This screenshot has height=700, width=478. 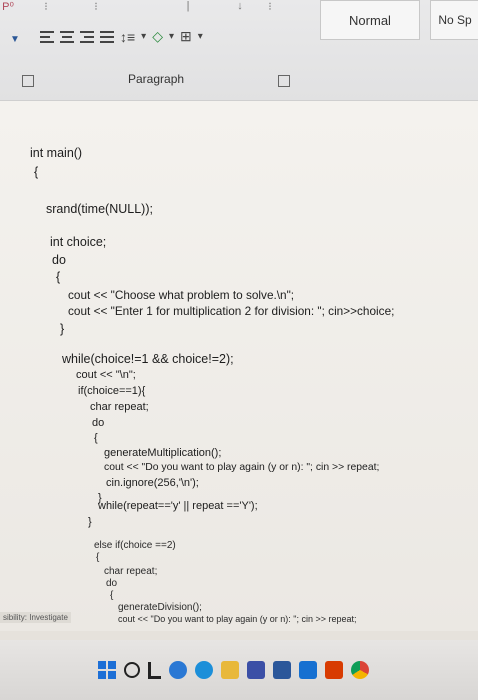 I want to click on code-line: generateDivision();, so click(x=160, y=607).